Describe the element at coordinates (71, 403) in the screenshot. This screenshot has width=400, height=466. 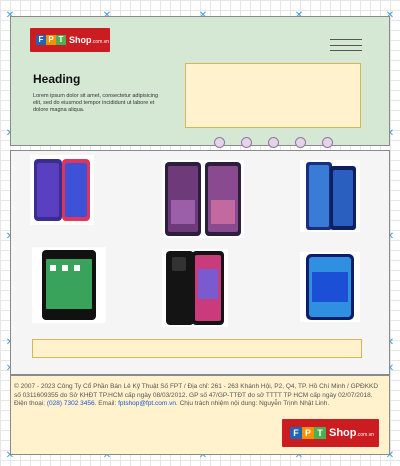
I see `footer-phone-link: (028) 7302 3456` at that location.